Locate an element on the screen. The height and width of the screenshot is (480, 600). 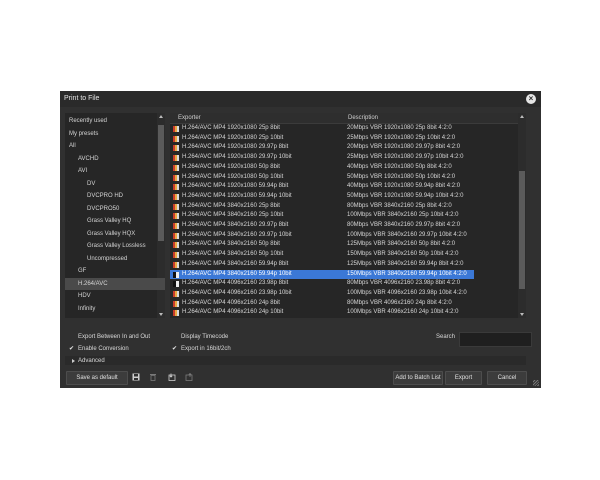
close-icon: × is located at coordinates (531, 99).